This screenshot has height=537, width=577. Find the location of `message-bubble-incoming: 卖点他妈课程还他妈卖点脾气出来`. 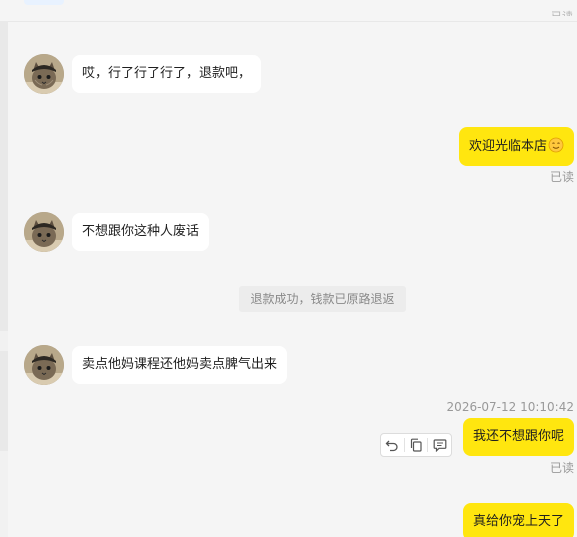

message-bubble-incoming: 卖点他妈课程还他妈卖点脾气出来 is located at coordinates (180, 365).